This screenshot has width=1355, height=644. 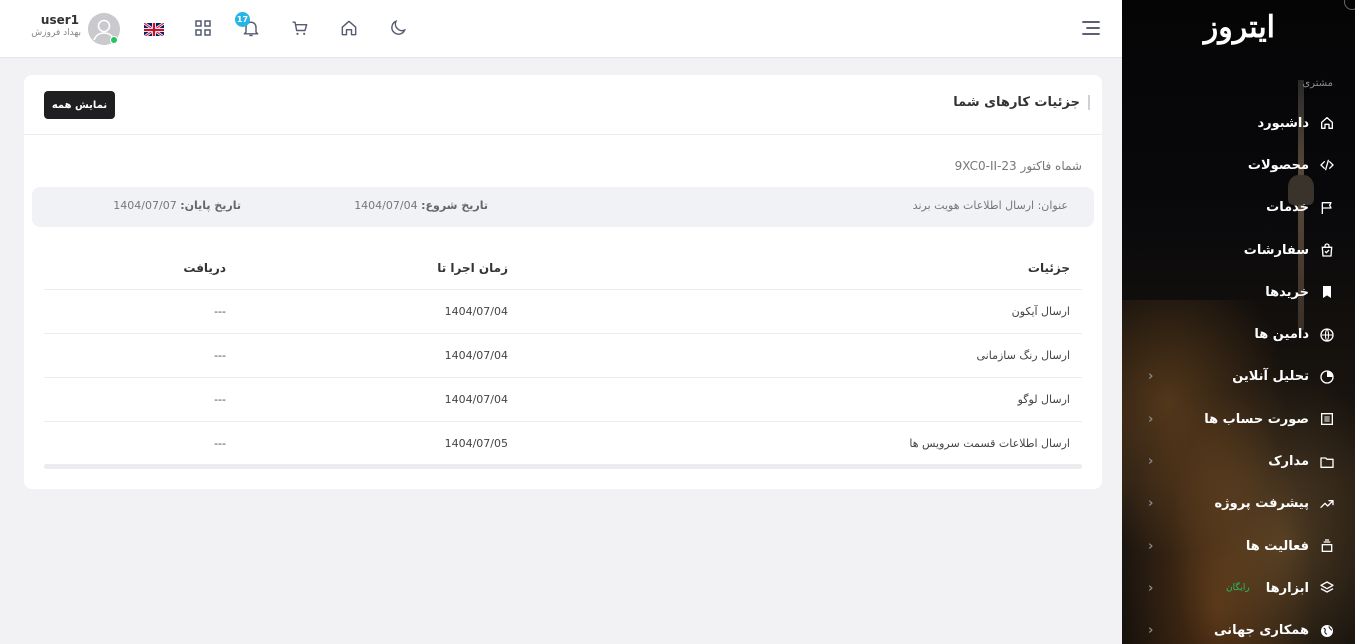 What do you see at coordinates (367, 268) in the screenshot?
I see `column-header-deadline: زمان اجرا تا` at bounding box center [367, 268].